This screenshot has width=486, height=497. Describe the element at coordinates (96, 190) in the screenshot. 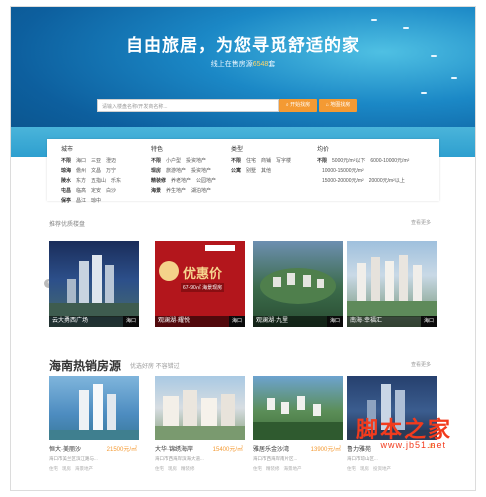

I see `filter-option: 定安` at that location.